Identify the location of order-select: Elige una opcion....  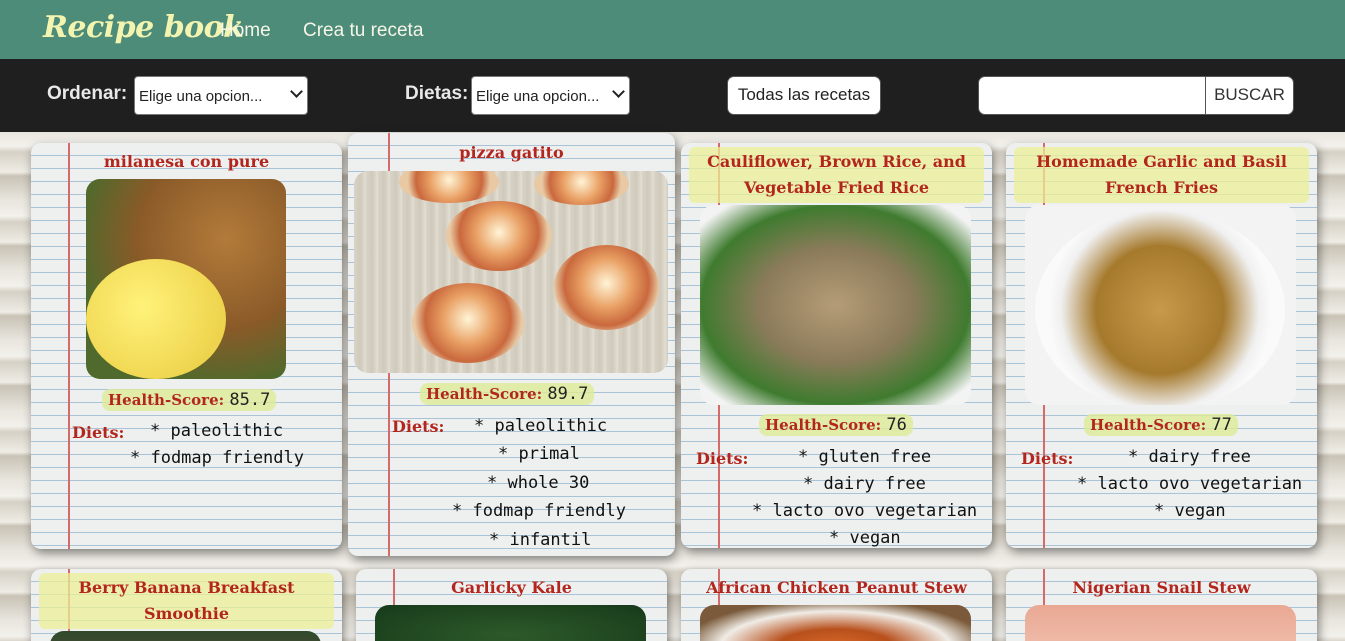
(221, 95).